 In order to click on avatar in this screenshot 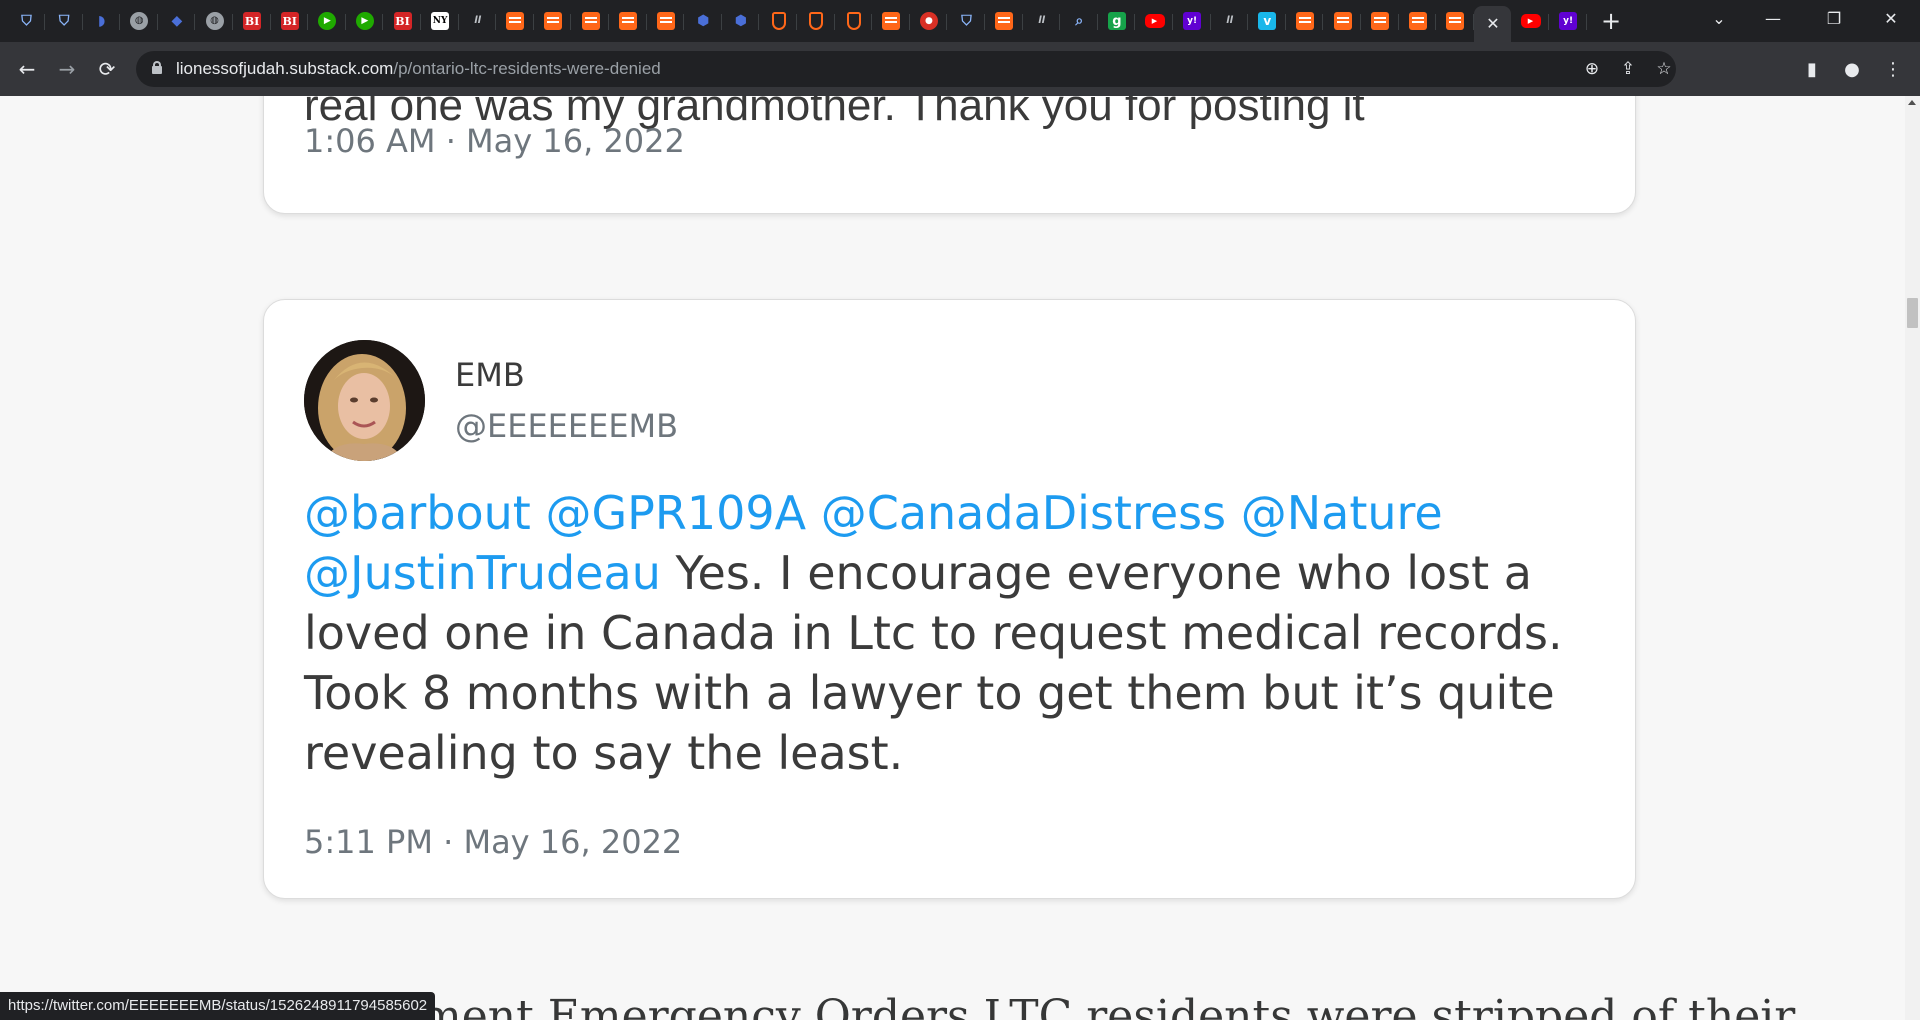, I will do `click(364, 400)`.